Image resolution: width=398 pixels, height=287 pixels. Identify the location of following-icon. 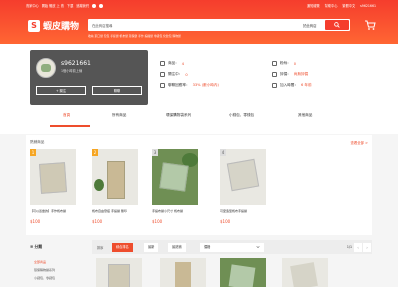
(162, 74).